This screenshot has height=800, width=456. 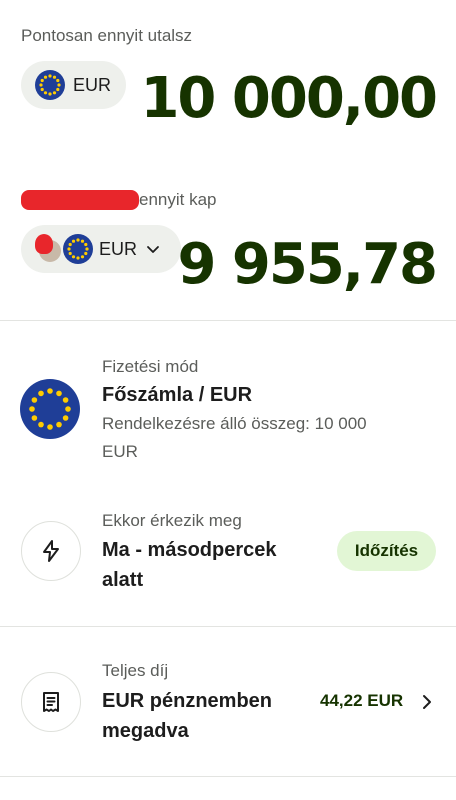 I want to click on payment-method-balance: Rendelkezésre álló összeg: 10 000 EUR, so click(x=234, y=437).